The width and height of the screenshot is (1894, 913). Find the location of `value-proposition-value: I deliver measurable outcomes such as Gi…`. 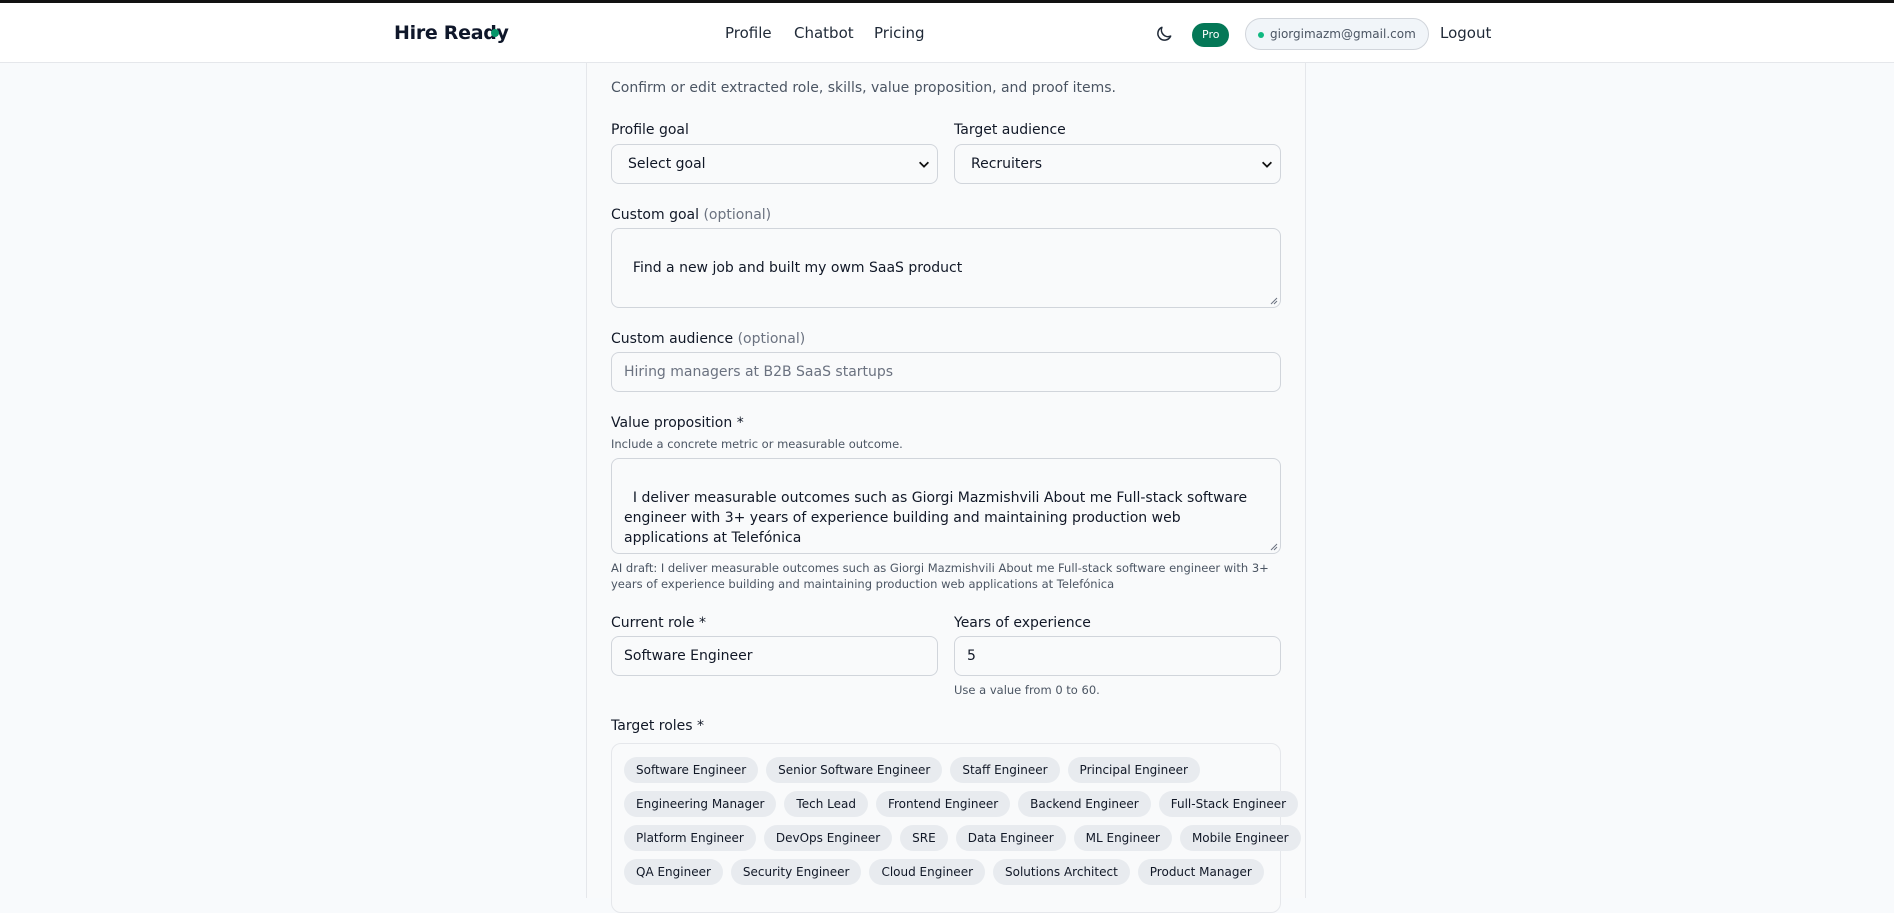

value-proposition-value: I deliver measurable outcomes such as Gi… is located at coordinates (938, 518).